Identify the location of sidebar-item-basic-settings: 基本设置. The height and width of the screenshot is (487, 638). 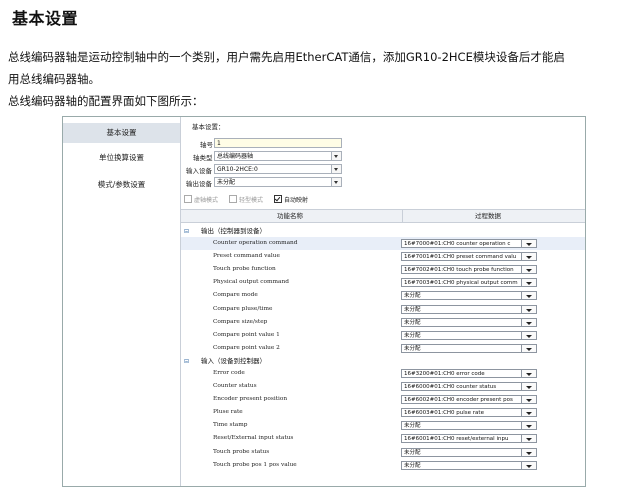
(121, 133).